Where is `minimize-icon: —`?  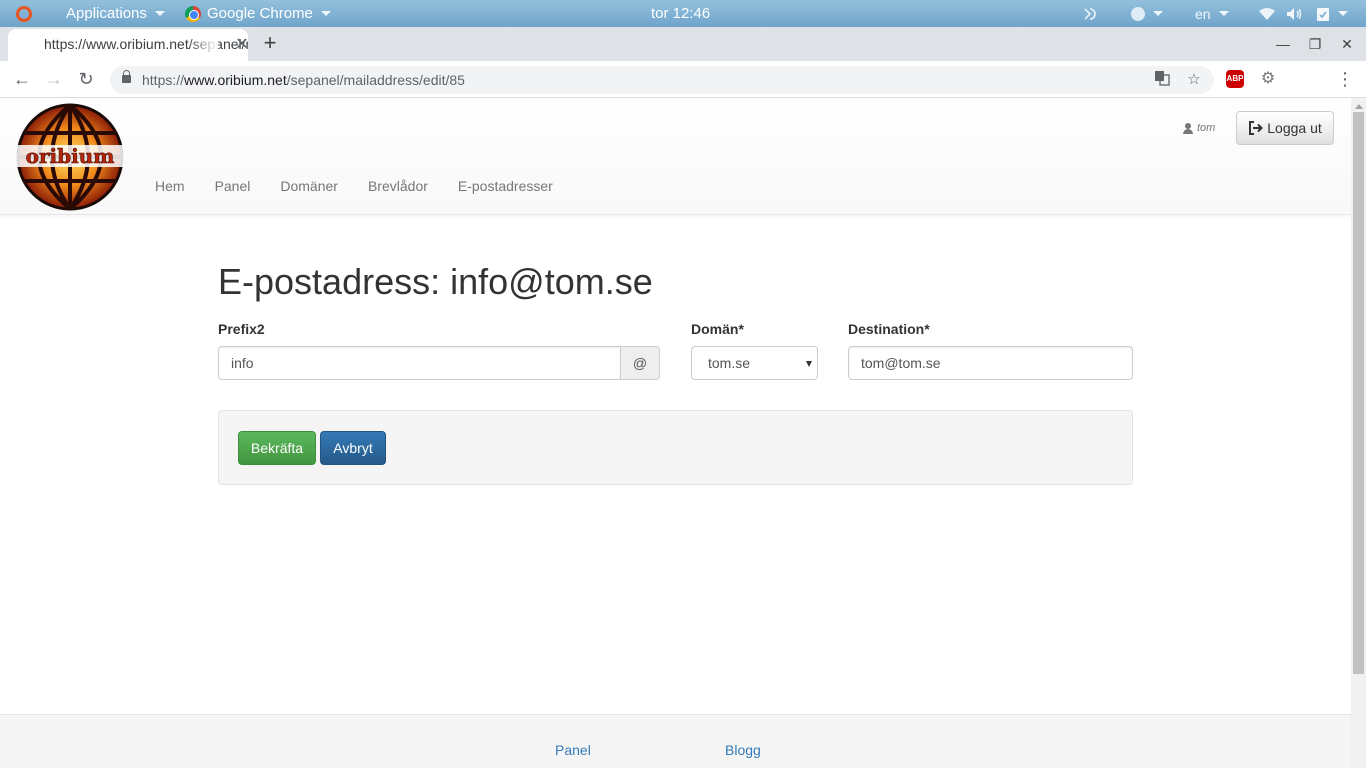 minimize-icon: — is located at coordinates (1283, 44).